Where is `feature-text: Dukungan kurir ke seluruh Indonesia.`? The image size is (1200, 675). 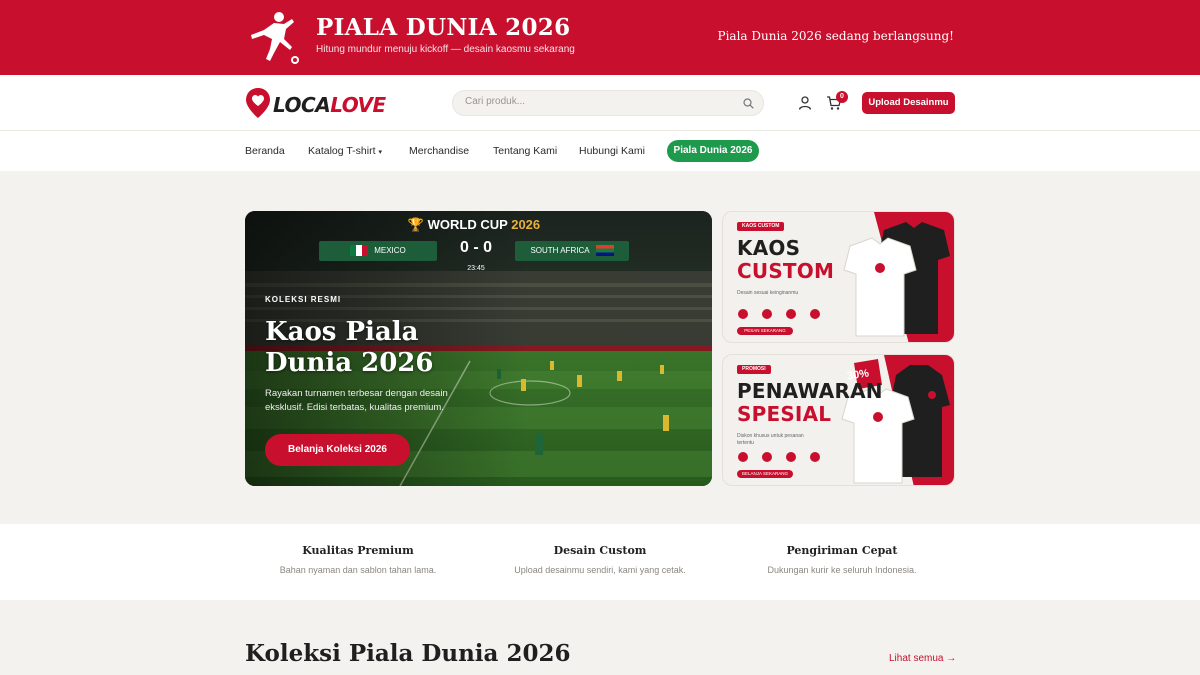 feature-text: Dukungan kurir ke seluruh Indonesia. is located at coordinates (842, 570).